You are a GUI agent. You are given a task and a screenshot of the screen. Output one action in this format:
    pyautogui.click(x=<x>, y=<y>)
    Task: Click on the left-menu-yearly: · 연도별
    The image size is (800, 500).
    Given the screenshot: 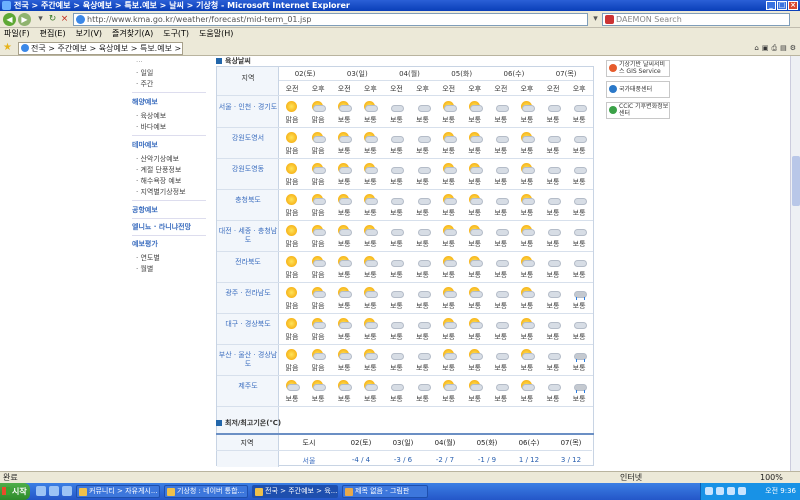 What is the action you would take?
    pyautogui.click(x=148, y=258)
    